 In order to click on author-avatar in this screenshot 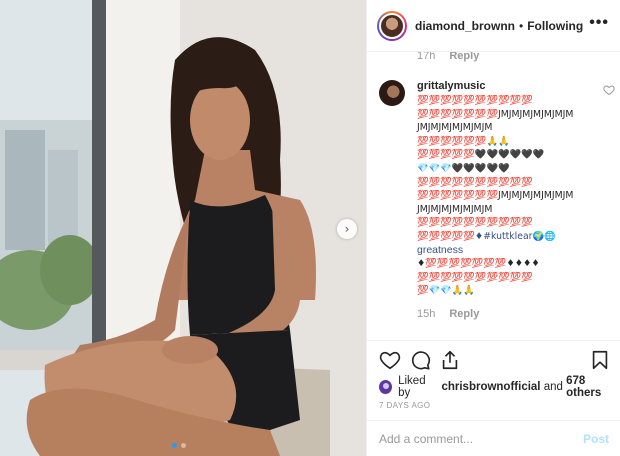, I will do `click(392, 25)`.